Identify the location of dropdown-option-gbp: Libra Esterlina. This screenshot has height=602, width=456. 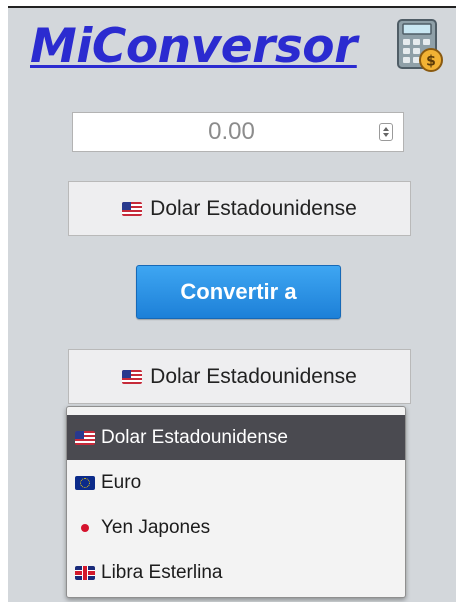
(236, 572).